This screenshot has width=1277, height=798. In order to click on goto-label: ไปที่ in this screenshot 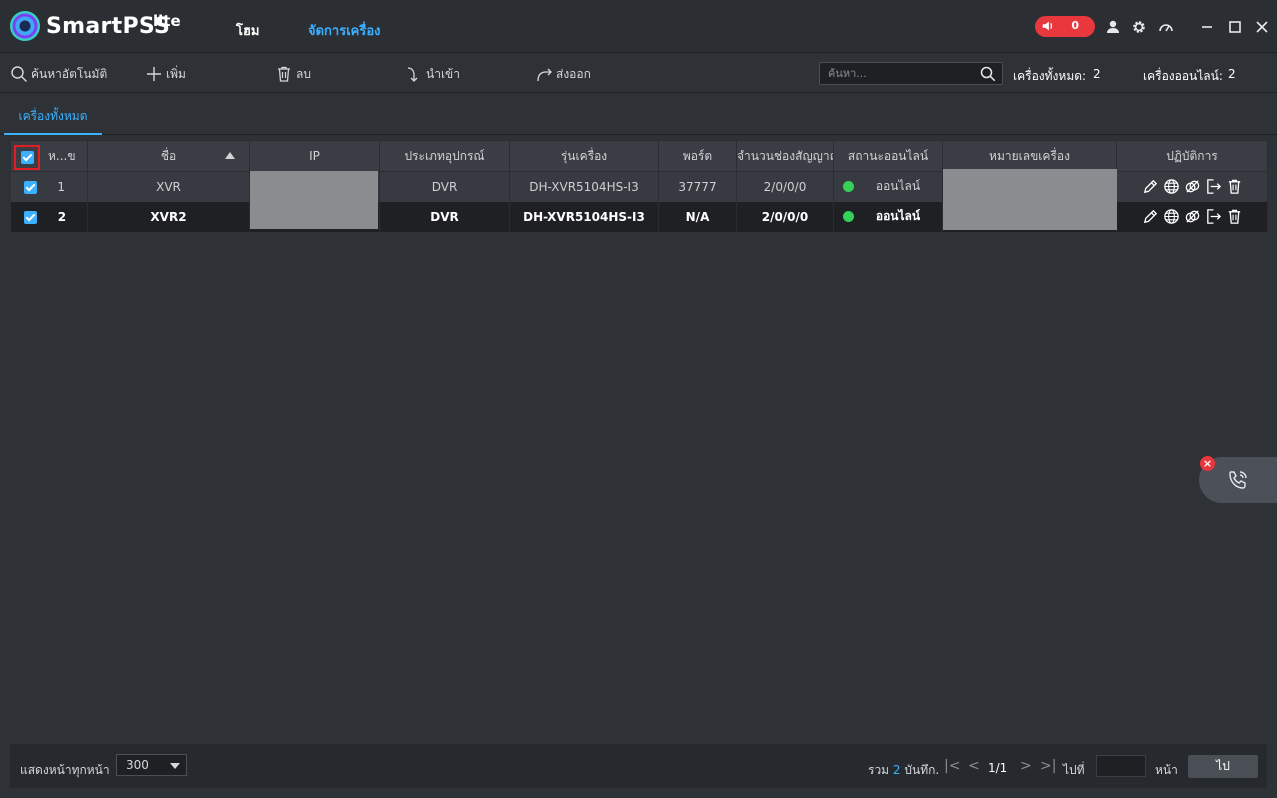, I will do `click(1074, 770)`.